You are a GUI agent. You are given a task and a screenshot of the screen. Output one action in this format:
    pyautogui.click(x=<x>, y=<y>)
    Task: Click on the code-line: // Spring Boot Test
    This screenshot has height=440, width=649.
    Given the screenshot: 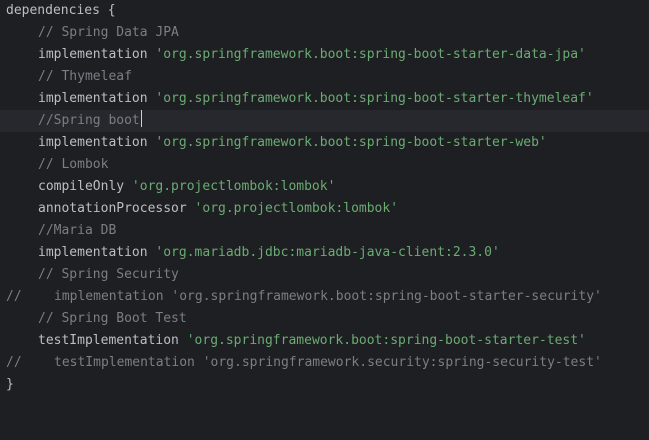 What is the action you would take?
    pyautogui.click(x=324, y=319)
    